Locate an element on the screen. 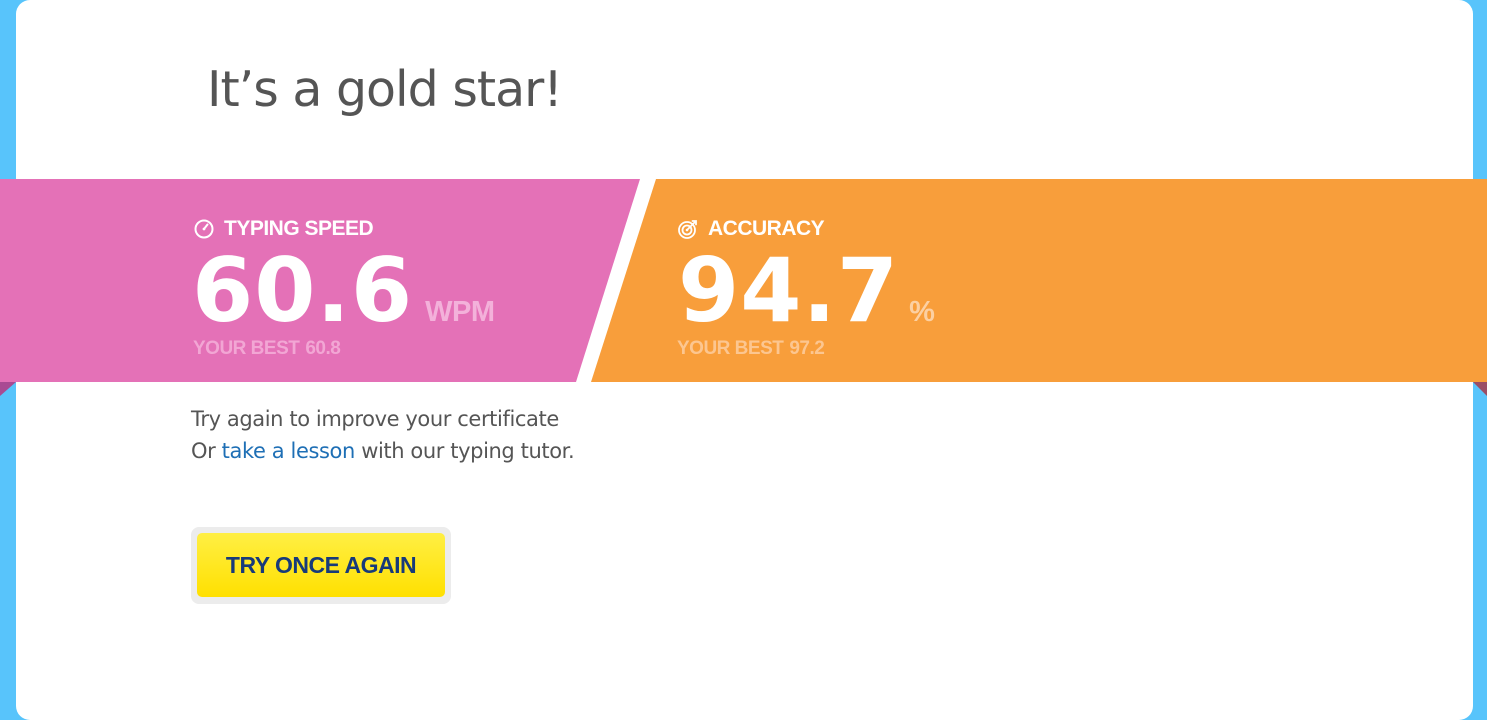 Image resolution: width=1487 pixels, height=720 pixels. speedometer-icon is located at coordinates (204, 229).